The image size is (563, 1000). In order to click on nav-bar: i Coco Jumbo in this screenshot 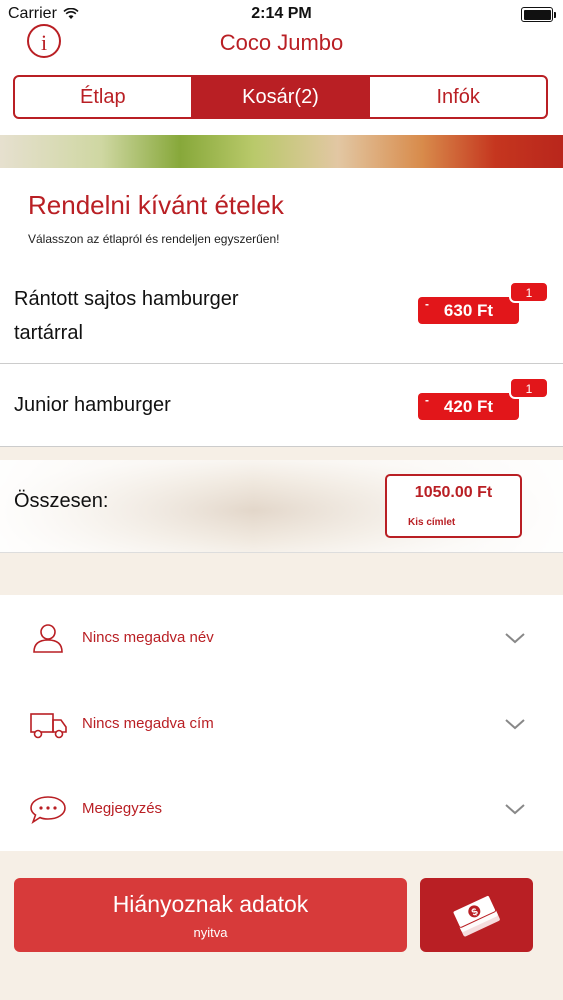, I will do `click(281, 46)`.